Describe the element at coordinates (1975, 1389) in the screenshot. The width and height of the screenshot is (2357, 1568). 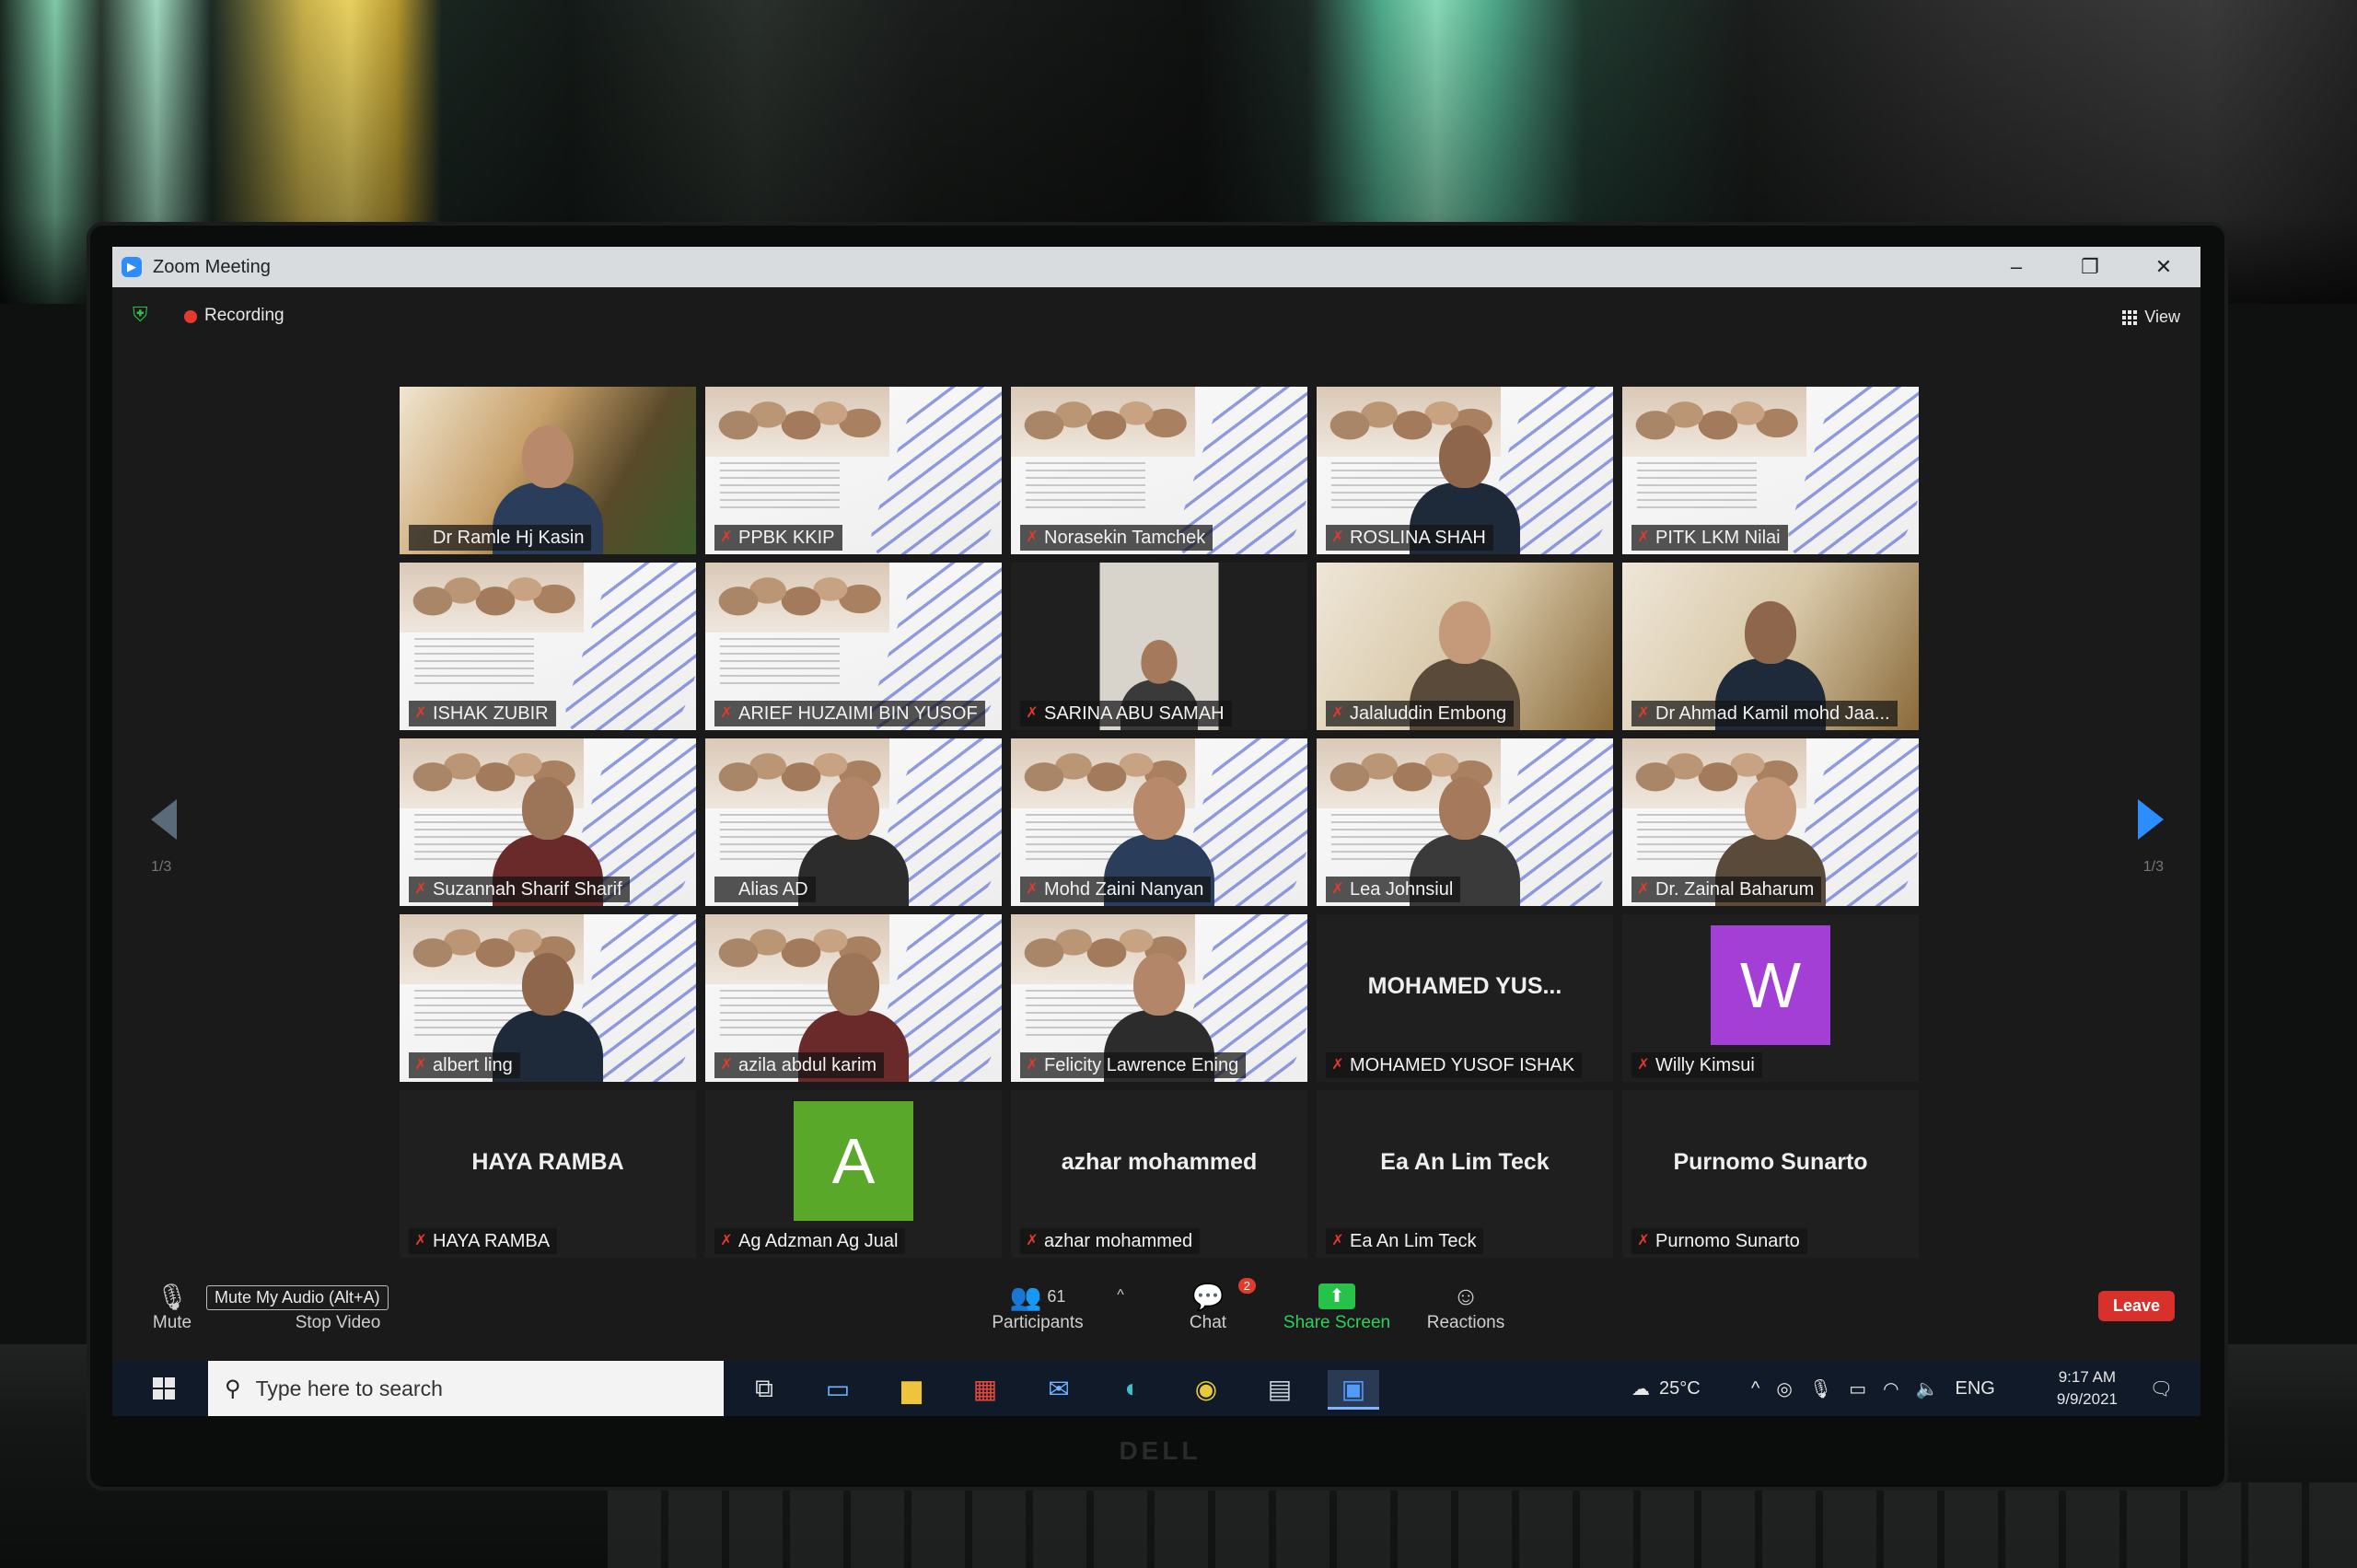
I see `language-indicator: ENG` at that location.